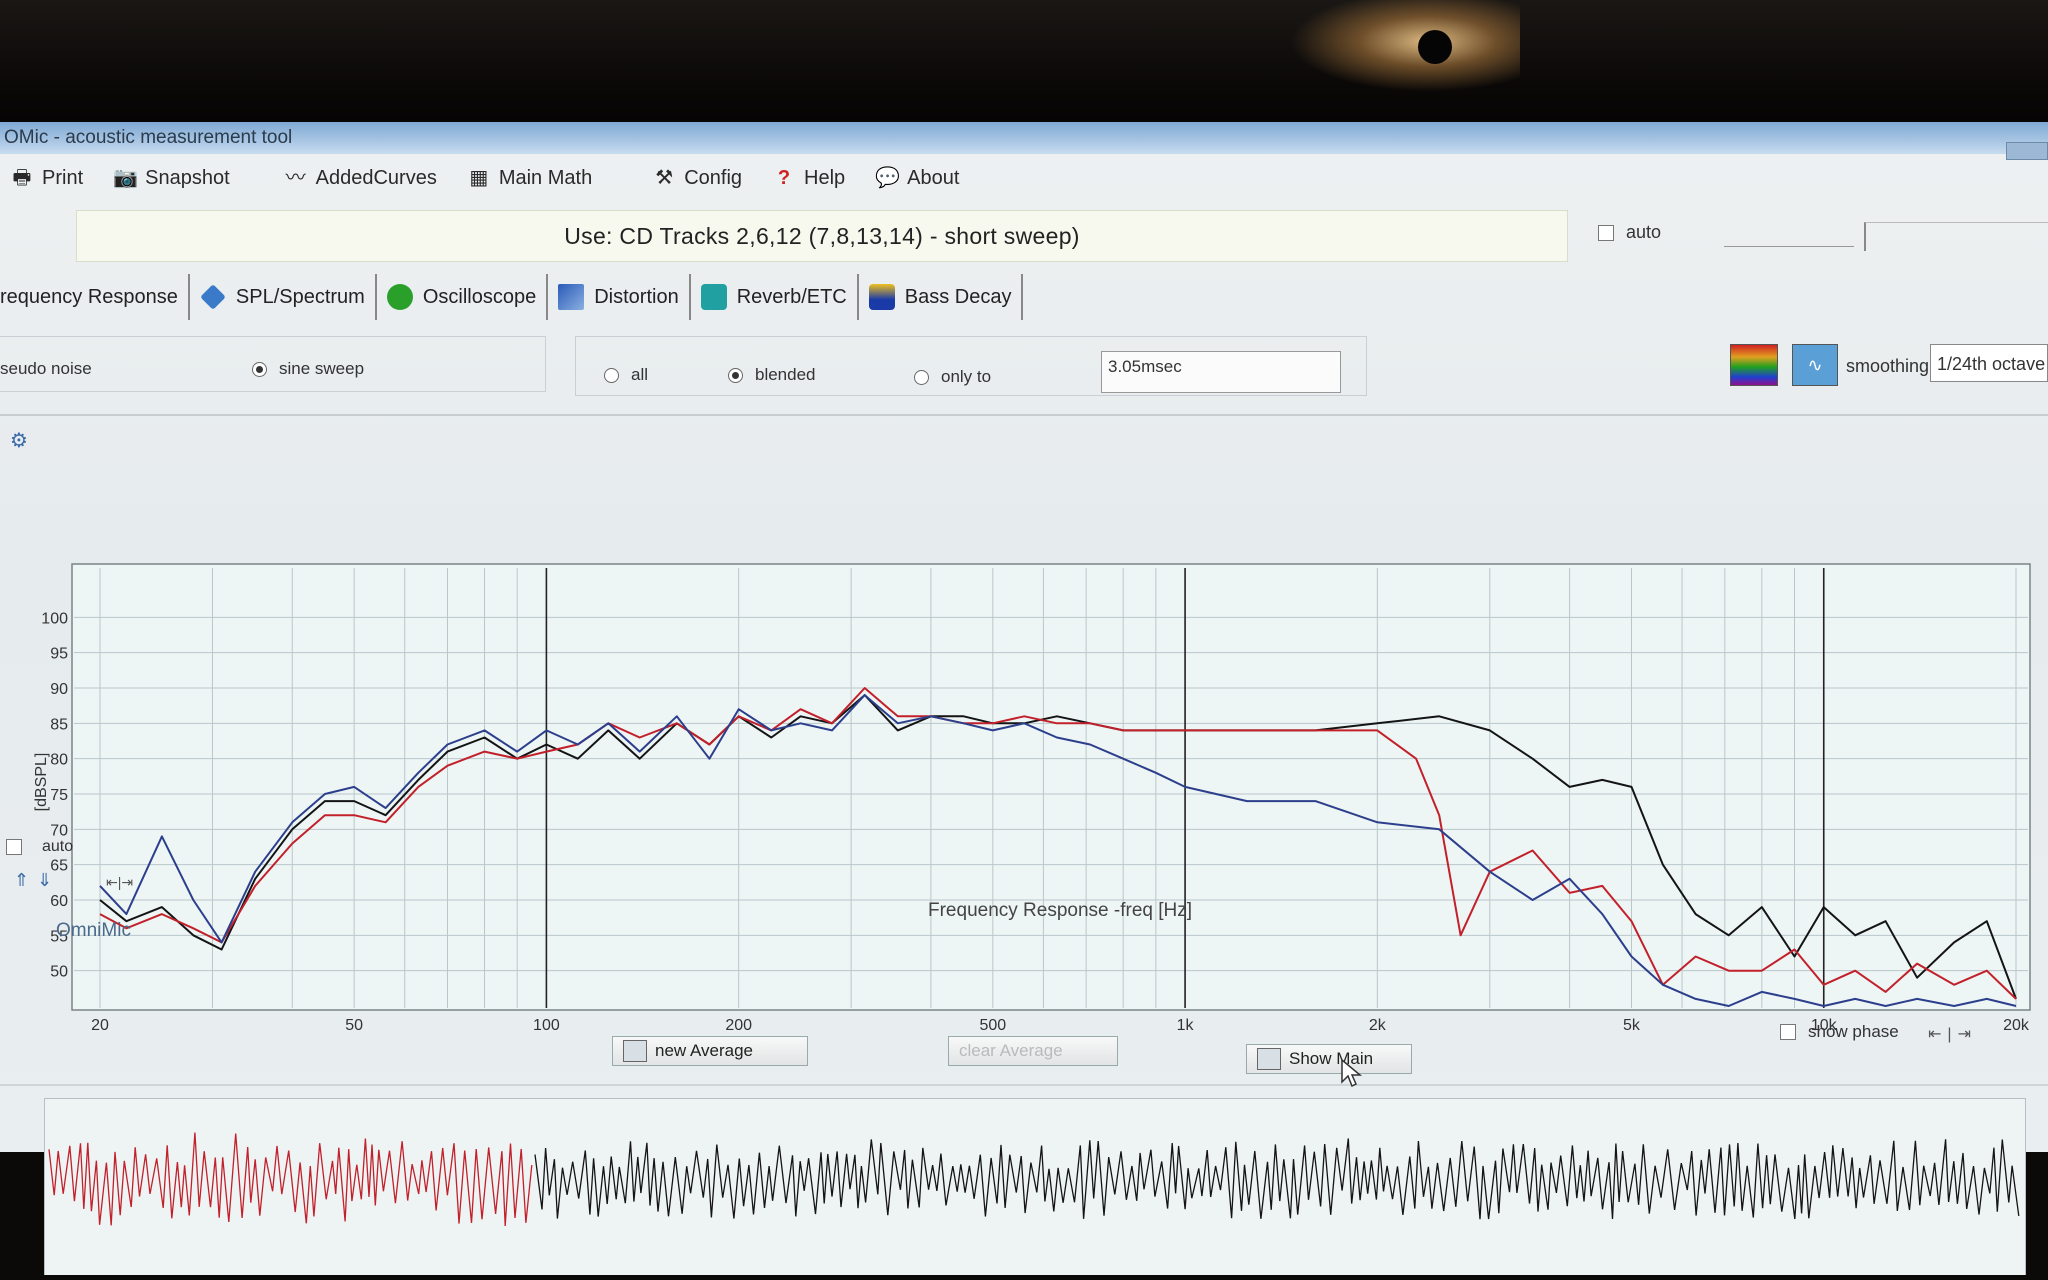  What do you see at coordinates (713, 297) in the screenshot?
I see `reverb-icon` at bounding box center [713, 297].